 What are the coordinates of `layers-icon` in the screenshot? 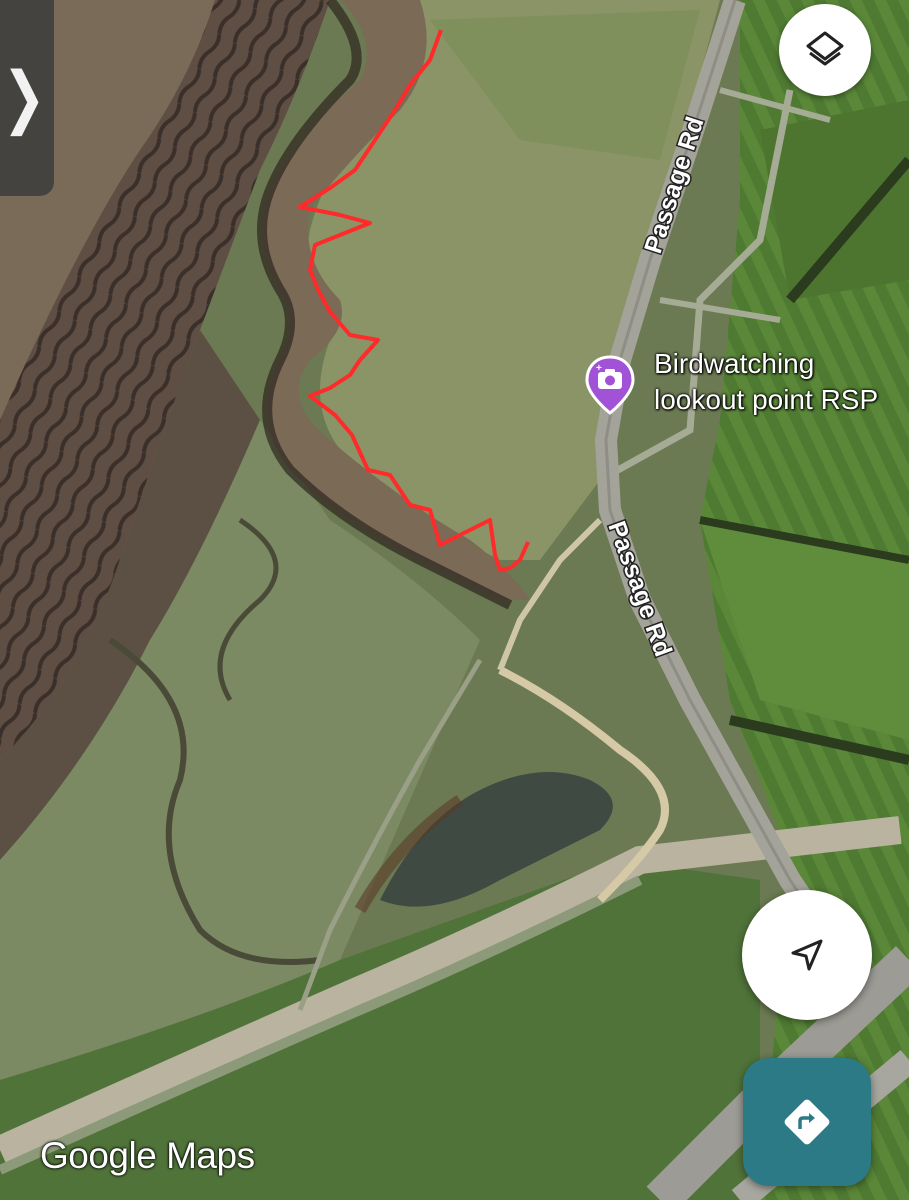 It's located at (825, 48).